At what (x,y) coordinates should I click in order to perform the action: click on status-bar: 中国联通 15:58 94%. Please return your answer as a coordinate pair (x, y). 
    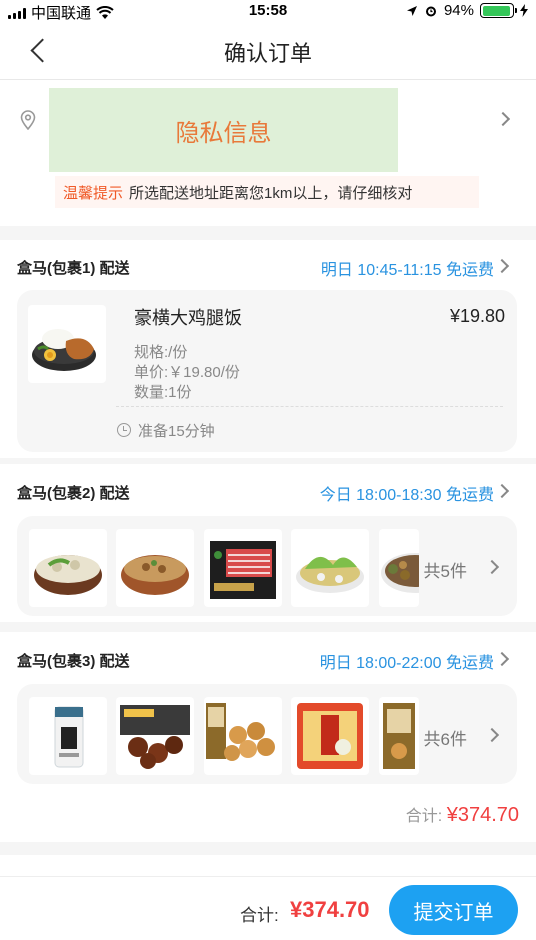
    Looking at the image, I should click on (268, 11).